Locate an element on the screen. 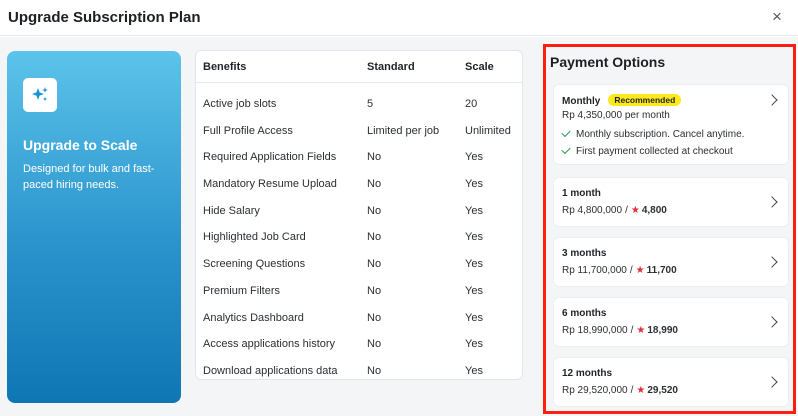 This screenshot has width=798, height=416. modal-title: Upgrade Subscription Plan is located at coordinates (104, 17).